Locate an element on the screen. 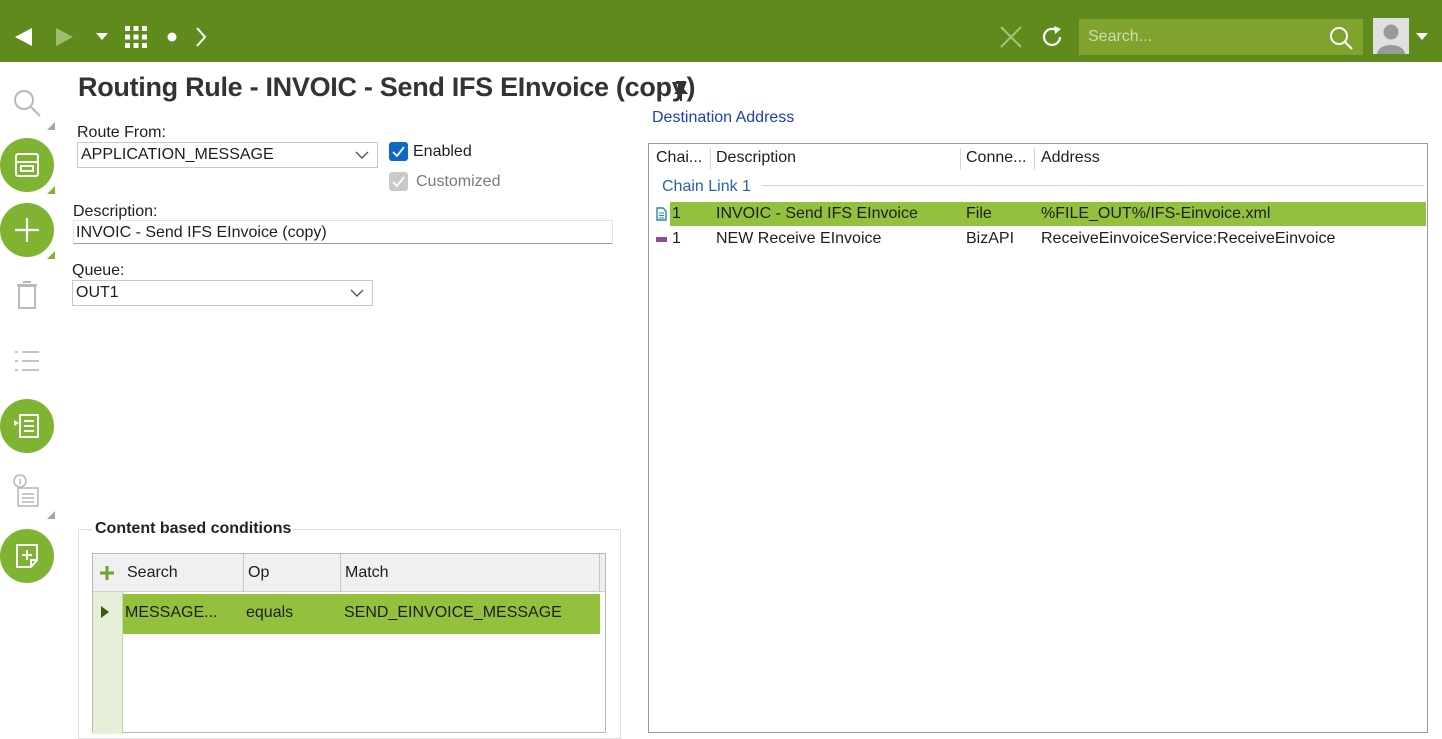 This screenshot has height=739, width=1442. chevron-right-icon is located at coordinates (201, 37).